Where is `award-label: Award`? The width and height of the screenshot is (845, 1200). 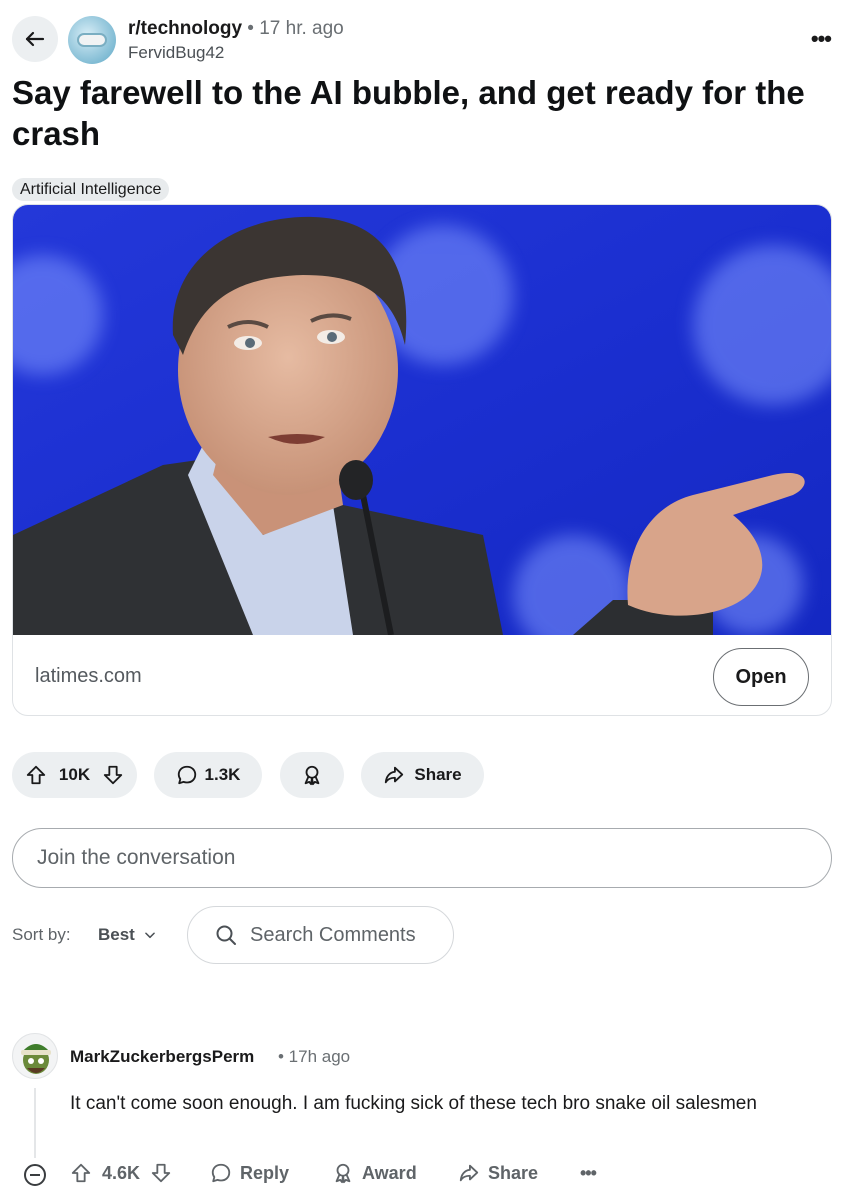 award-label: Award is located at coordinates (389, 1172).